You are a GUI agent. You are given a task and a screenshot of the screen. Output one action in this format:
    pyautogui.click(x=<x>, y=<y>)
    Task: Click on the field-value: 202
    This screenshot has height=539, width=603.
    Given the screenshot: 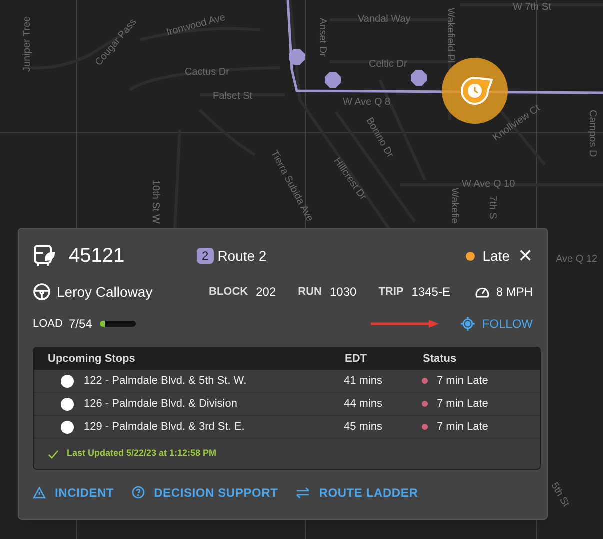 What is the action you would take?
    pyautogui.click(x=266, y=292)
    